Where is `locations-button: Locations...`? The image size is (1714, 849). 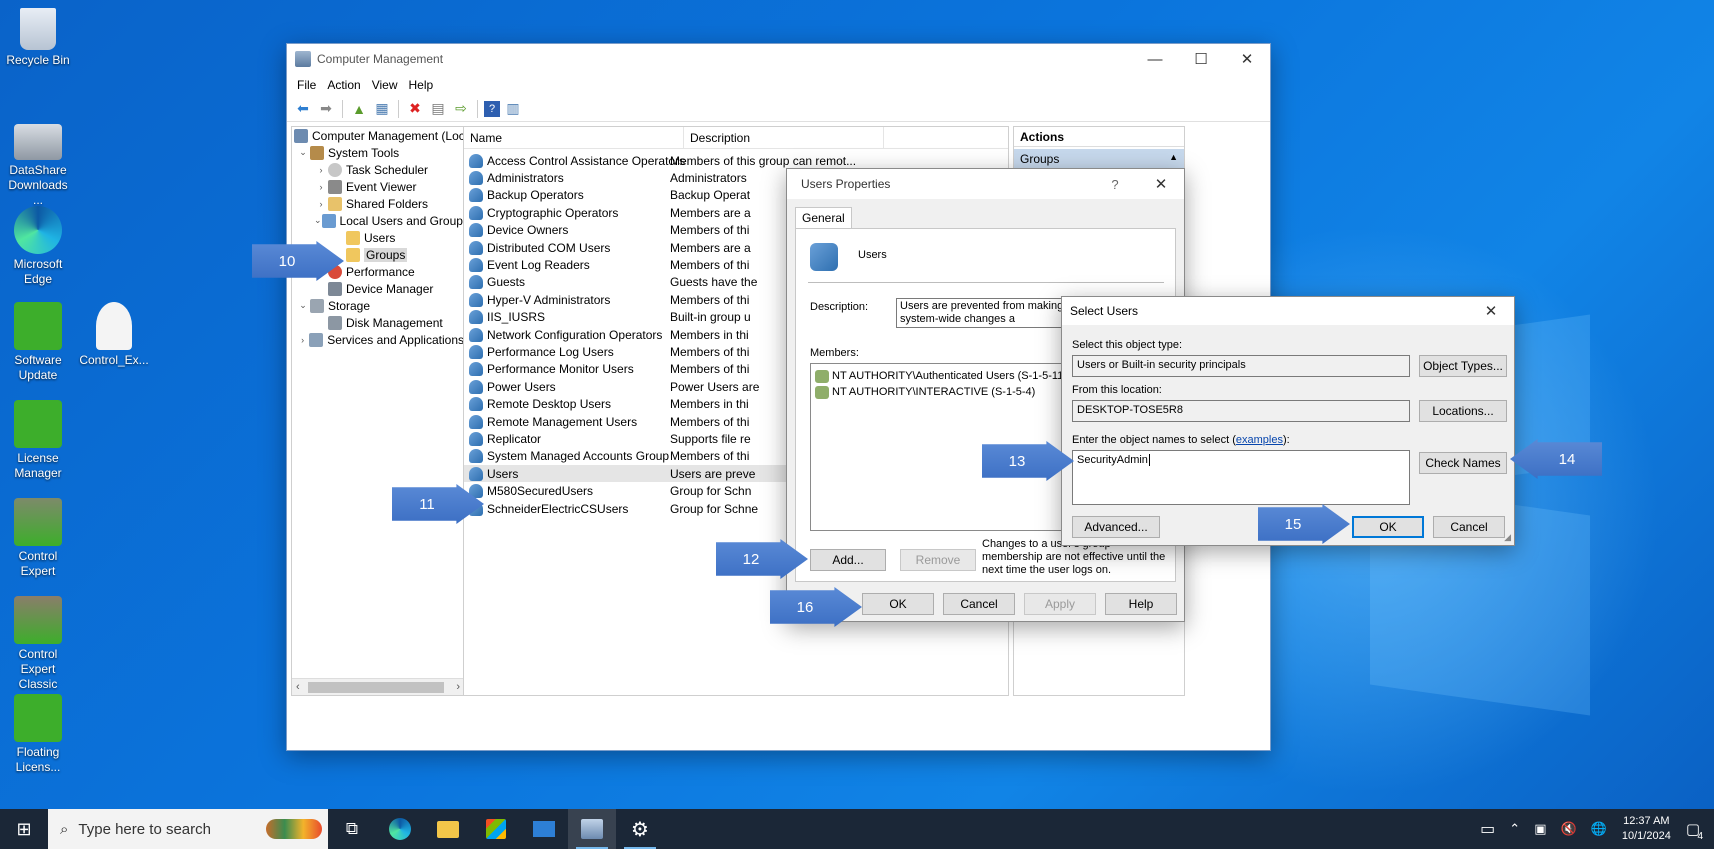
locations-button: Locations... is located at coordinates (1463, 411).